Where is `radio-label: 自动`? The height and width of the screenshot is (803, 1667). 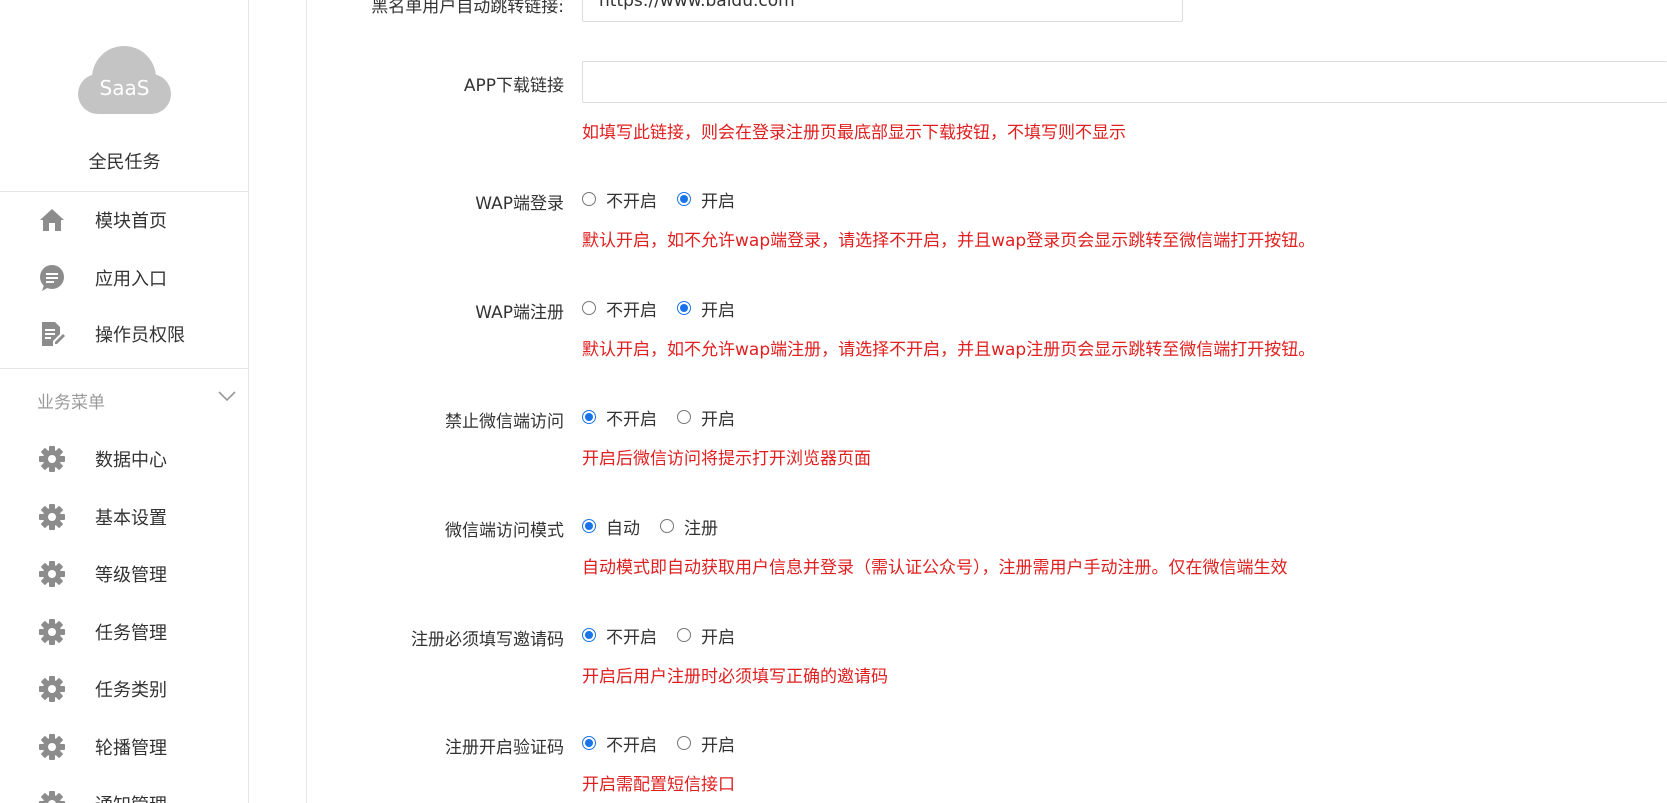
radio-label: 自动 is located at coordinates (623, 528).